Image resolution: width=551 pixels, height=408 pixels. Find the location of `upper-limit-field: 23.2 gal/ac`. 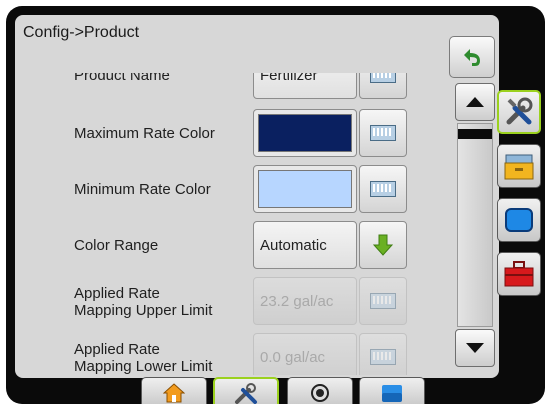

upper-limit-field: 23.2 gal/ac is located at coordinates (305, 301).